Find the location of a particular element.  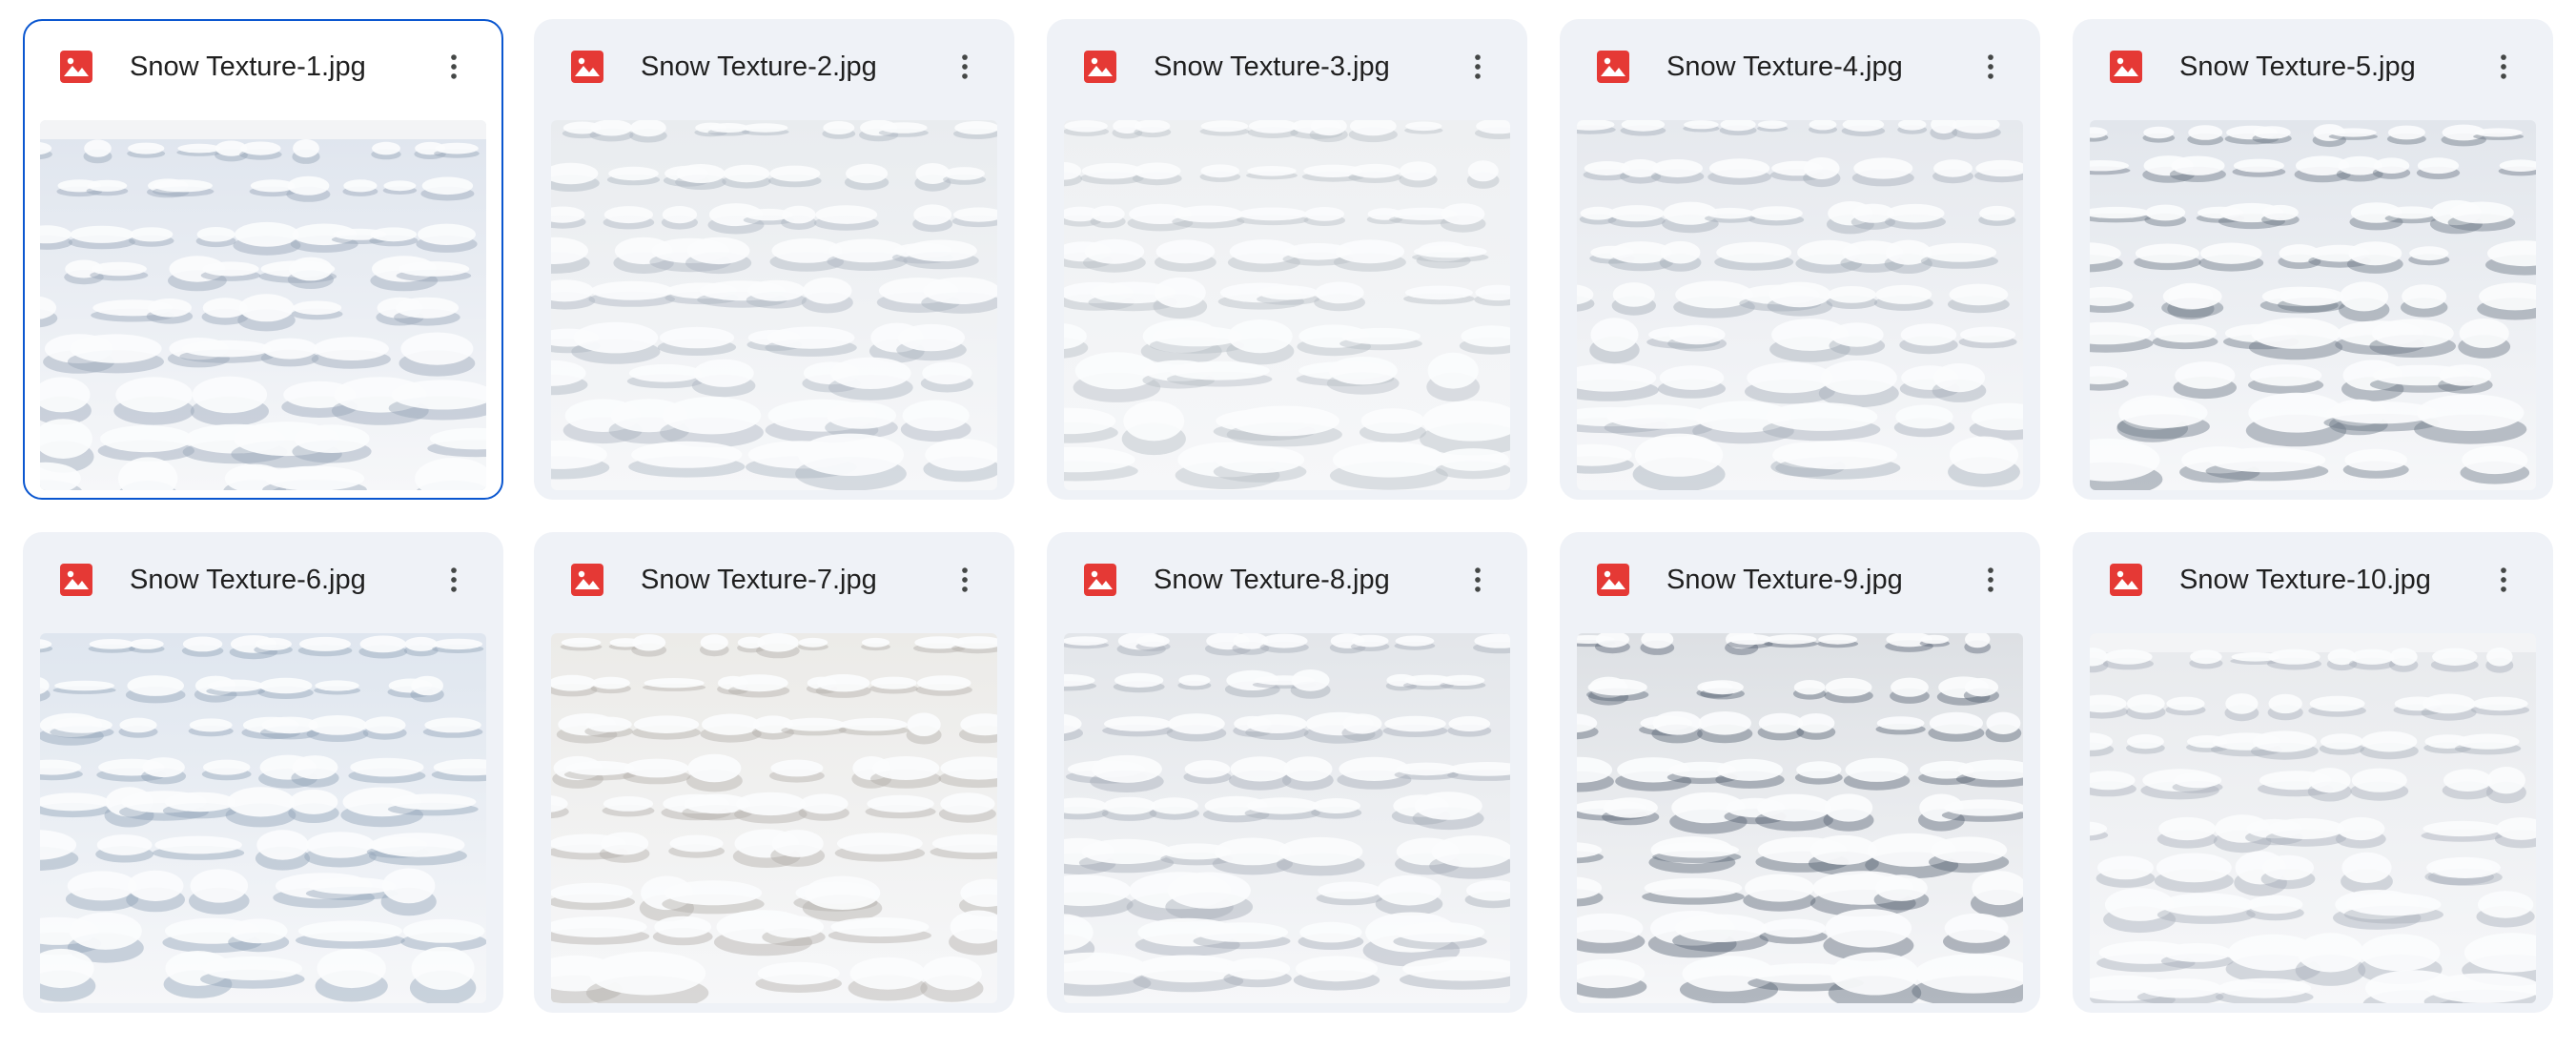

file-name: Snow Texture-10.jpg is located at coordinates (2305, 580).